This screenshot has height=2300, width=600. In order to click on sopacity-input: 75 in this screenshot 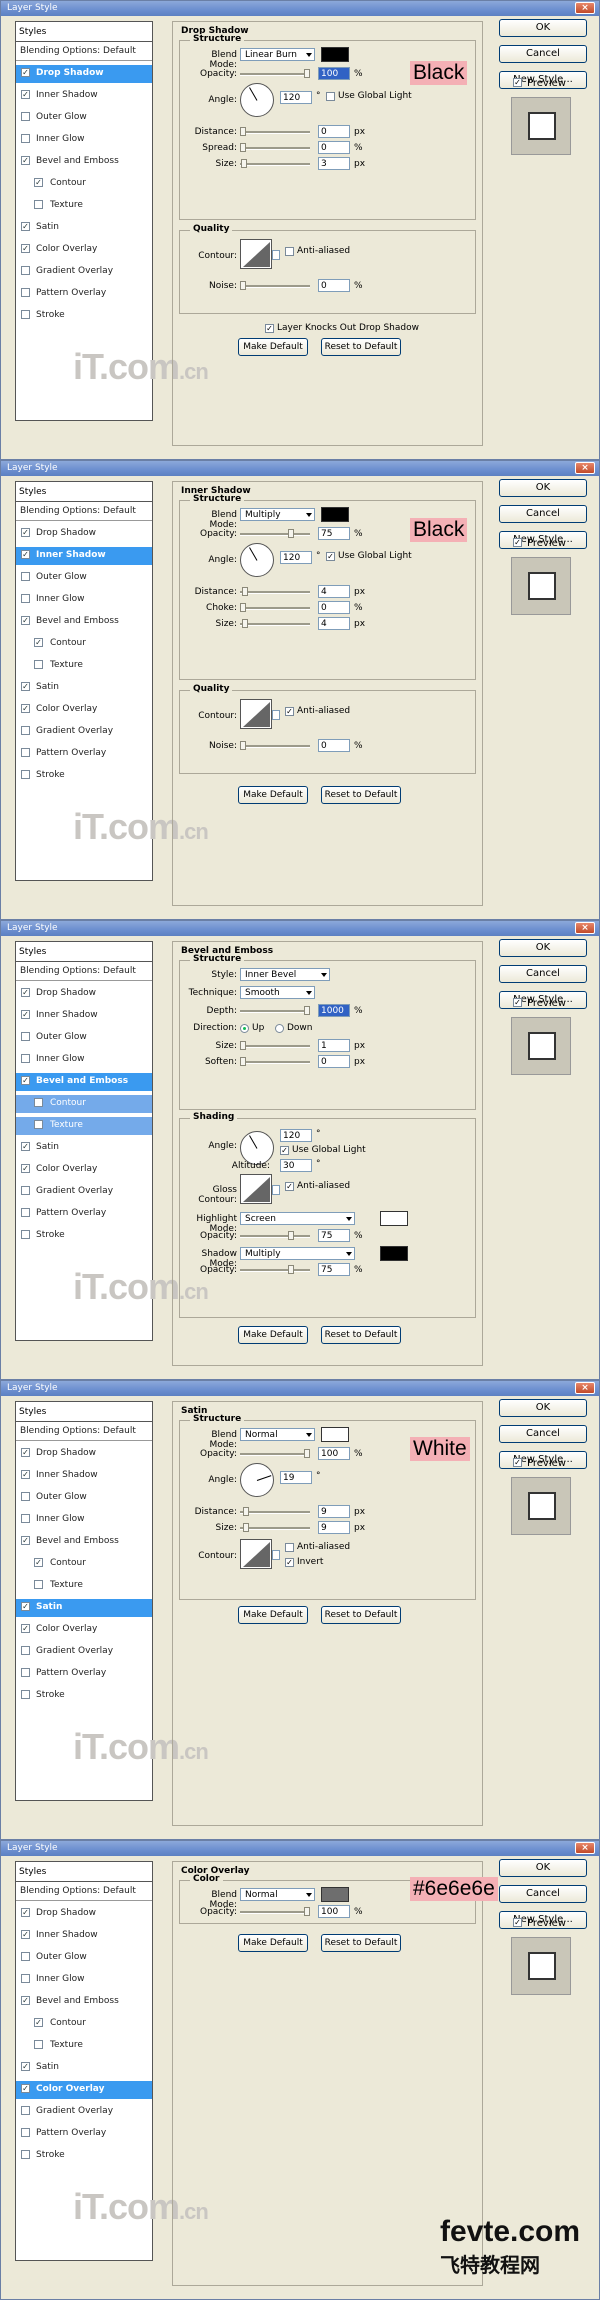, I will do `click(334, 1269)`.